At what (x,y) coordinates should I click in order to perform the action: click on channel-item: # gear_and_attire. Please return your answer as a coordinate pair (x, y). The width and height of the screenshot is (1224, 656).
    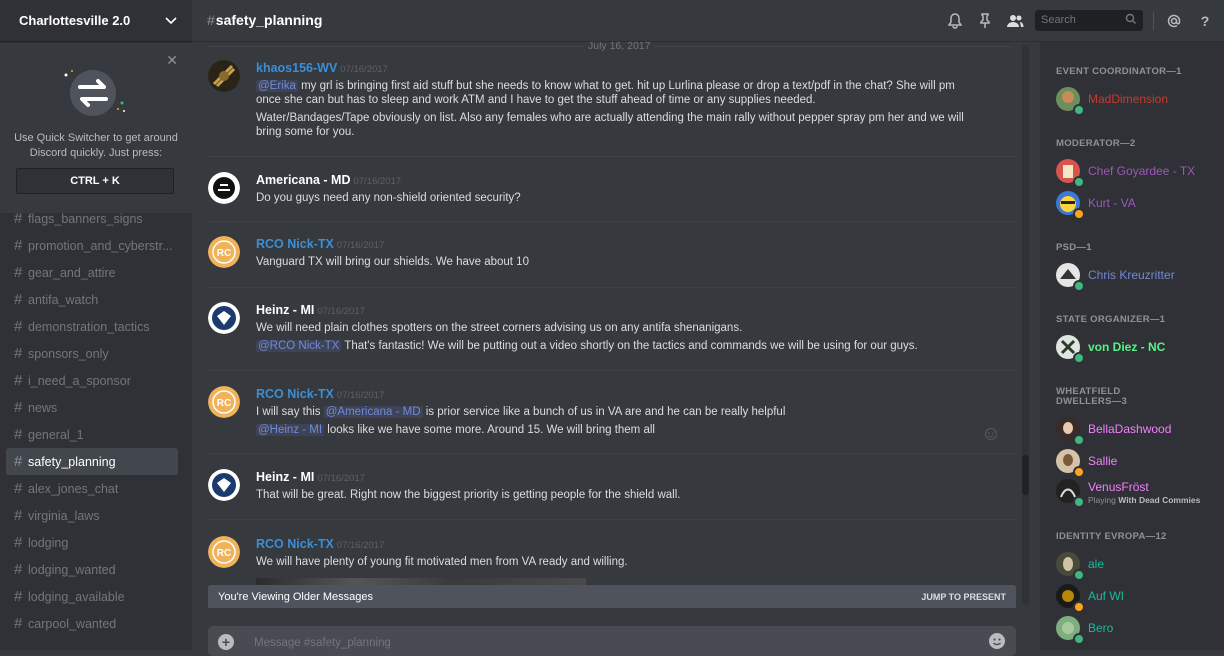
    Looking at the image, I should click on (92, 272).